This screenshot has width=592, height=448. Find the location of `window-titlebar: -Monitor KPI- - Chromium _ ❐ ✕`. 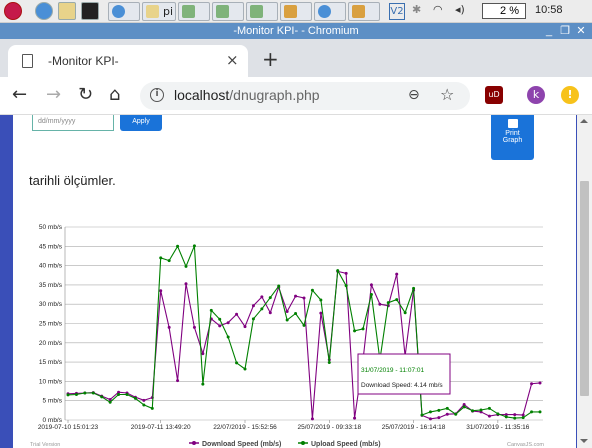

window-titlebar: -Monitor KPI- - Chromium _ ❐ ✕ is located at coordinates (296, 31).